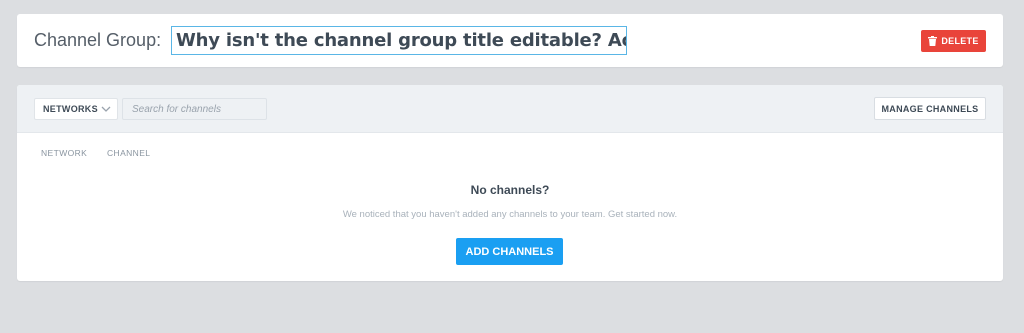  Describe the element at coordinates (98, 40) in the screenshot. I see `title-prefix-label: Channel Group:` at that location.